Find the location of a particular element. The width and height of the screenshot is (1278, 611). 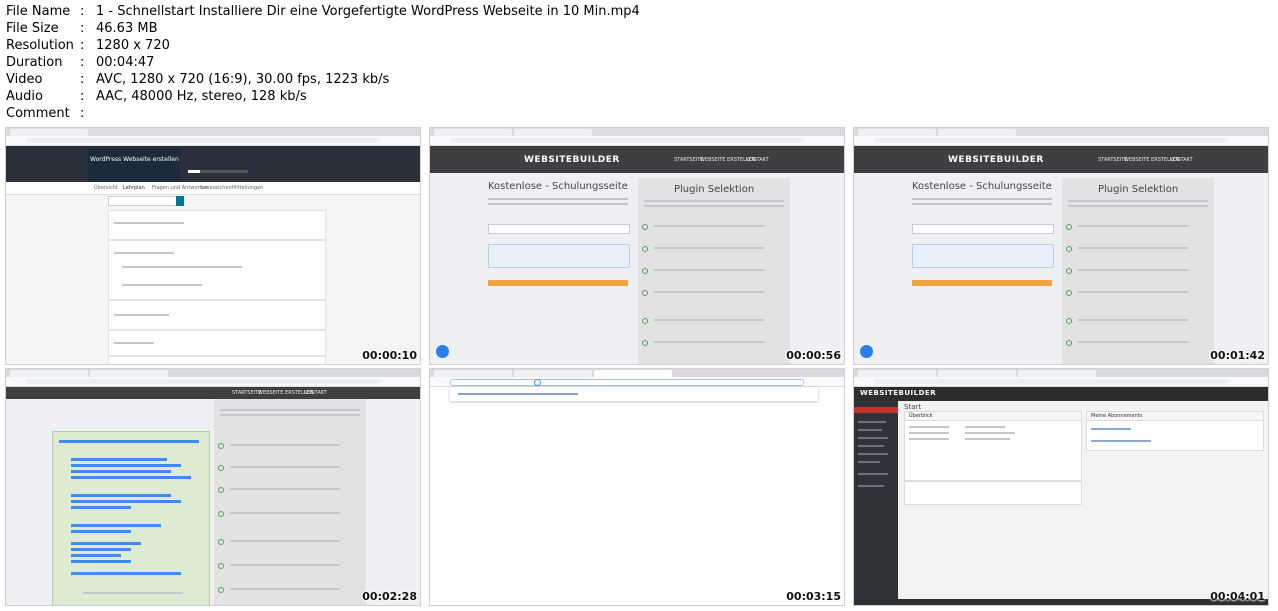

tab-overview: Übersicht is located at coordinates (106, 188).